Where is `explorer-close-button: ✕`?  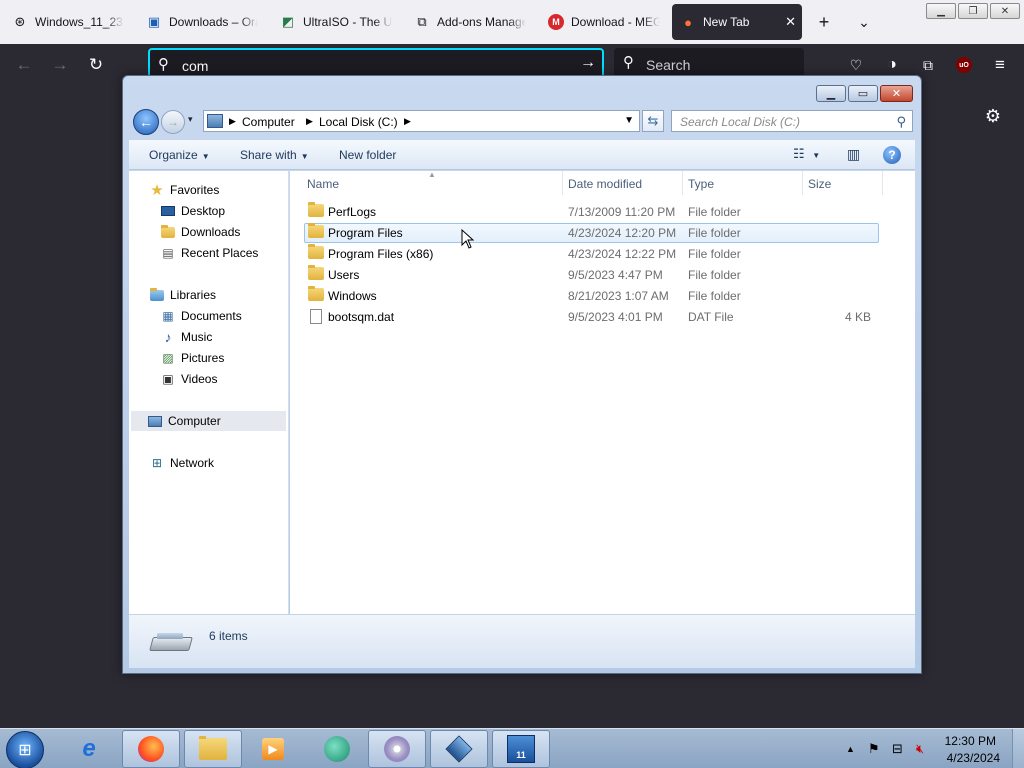 explorer-close-button: ✕ is located at coordinates (896, 93).